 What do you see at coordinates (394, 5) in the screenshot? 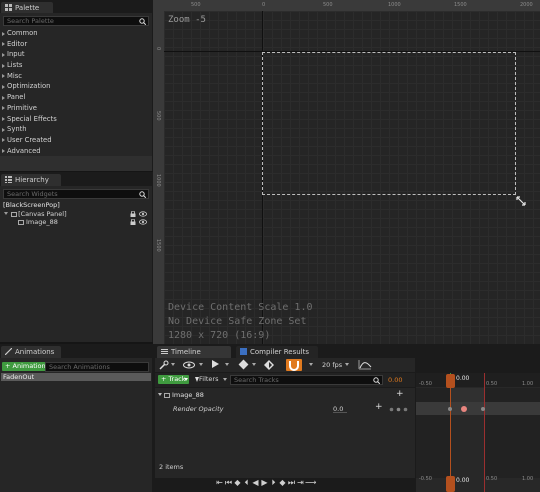
I see `ruler-top-label: 1000` at bounding box center [394, 5].